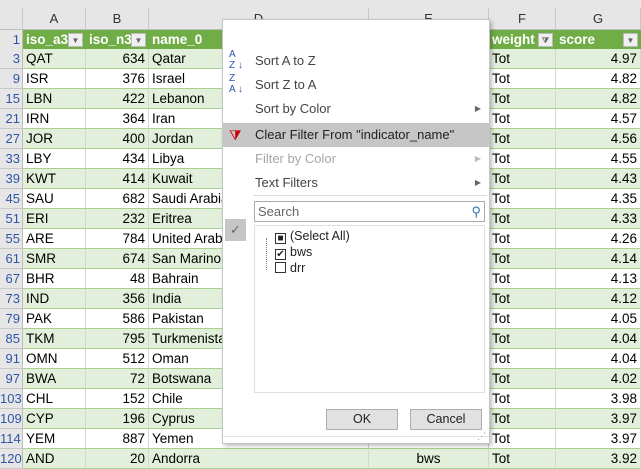  Describe the element at coordinates (117, 239) in the screenshot. I see `table-cell: 784` at that location.